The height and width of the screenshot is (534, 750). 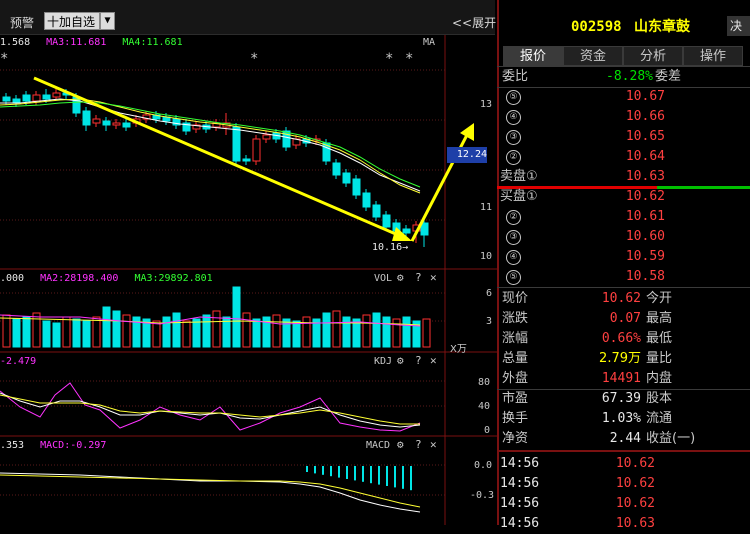 What do you see at coordinates (515, 358) in the screenshot?
I see `stat-label: 总量` at bounding box center [515, 358].